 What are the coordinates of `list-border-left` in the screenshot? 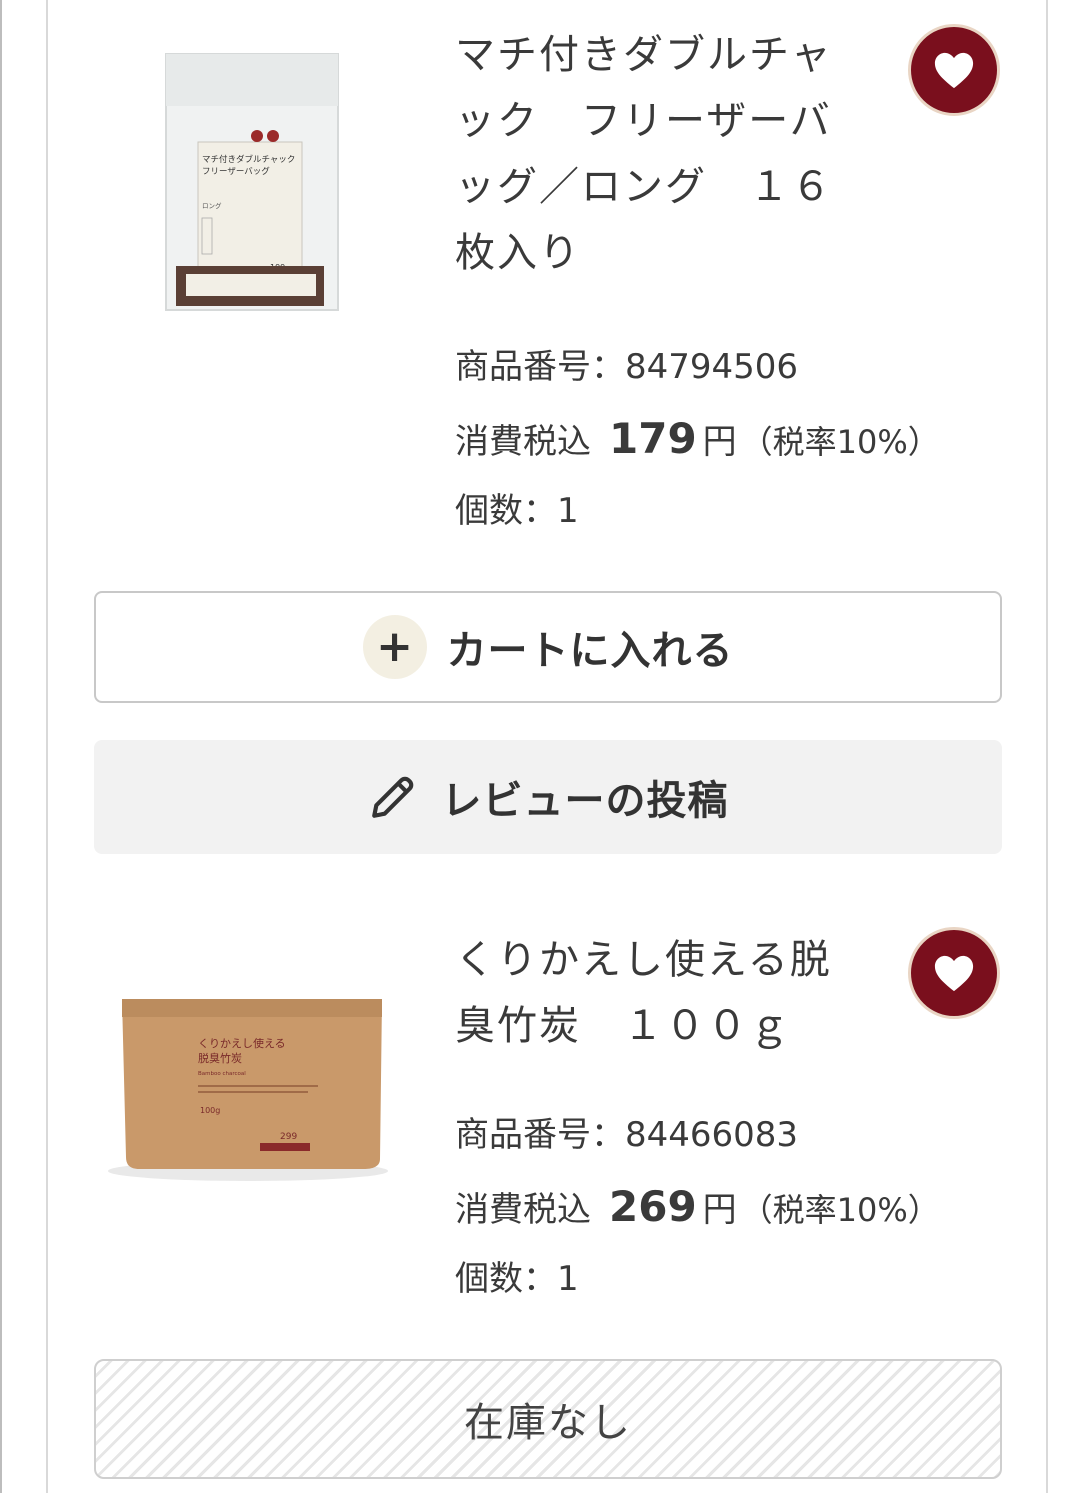 It's located at (47, 746).